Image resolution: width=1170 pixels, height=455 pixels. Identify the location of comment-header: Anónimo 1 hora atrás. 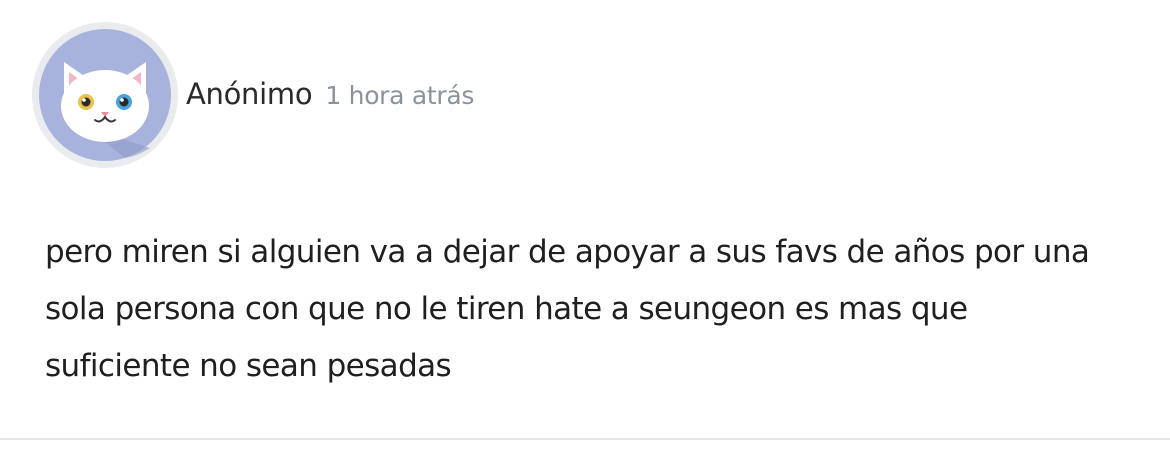
(330, 96).